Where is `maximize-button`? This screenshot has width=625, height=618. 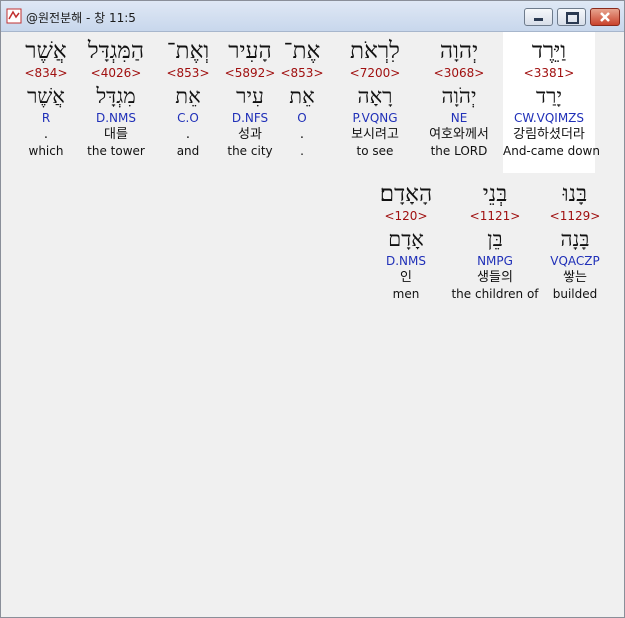
maximize-button is located at coordinates (571, 17).